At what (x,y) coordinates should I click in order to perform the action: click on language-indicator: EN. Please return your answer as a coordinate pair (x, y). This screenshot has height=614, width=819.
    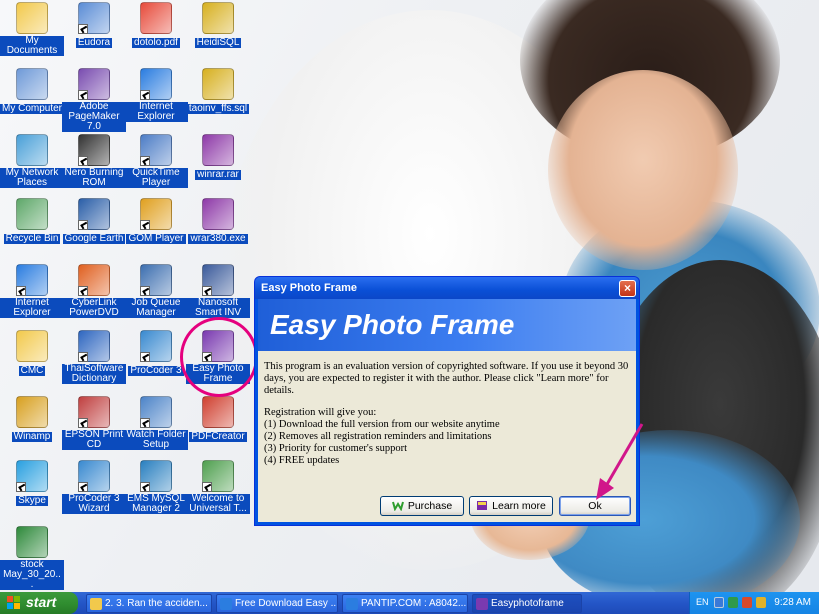
    Looking at the image, I should click on (702, 602).